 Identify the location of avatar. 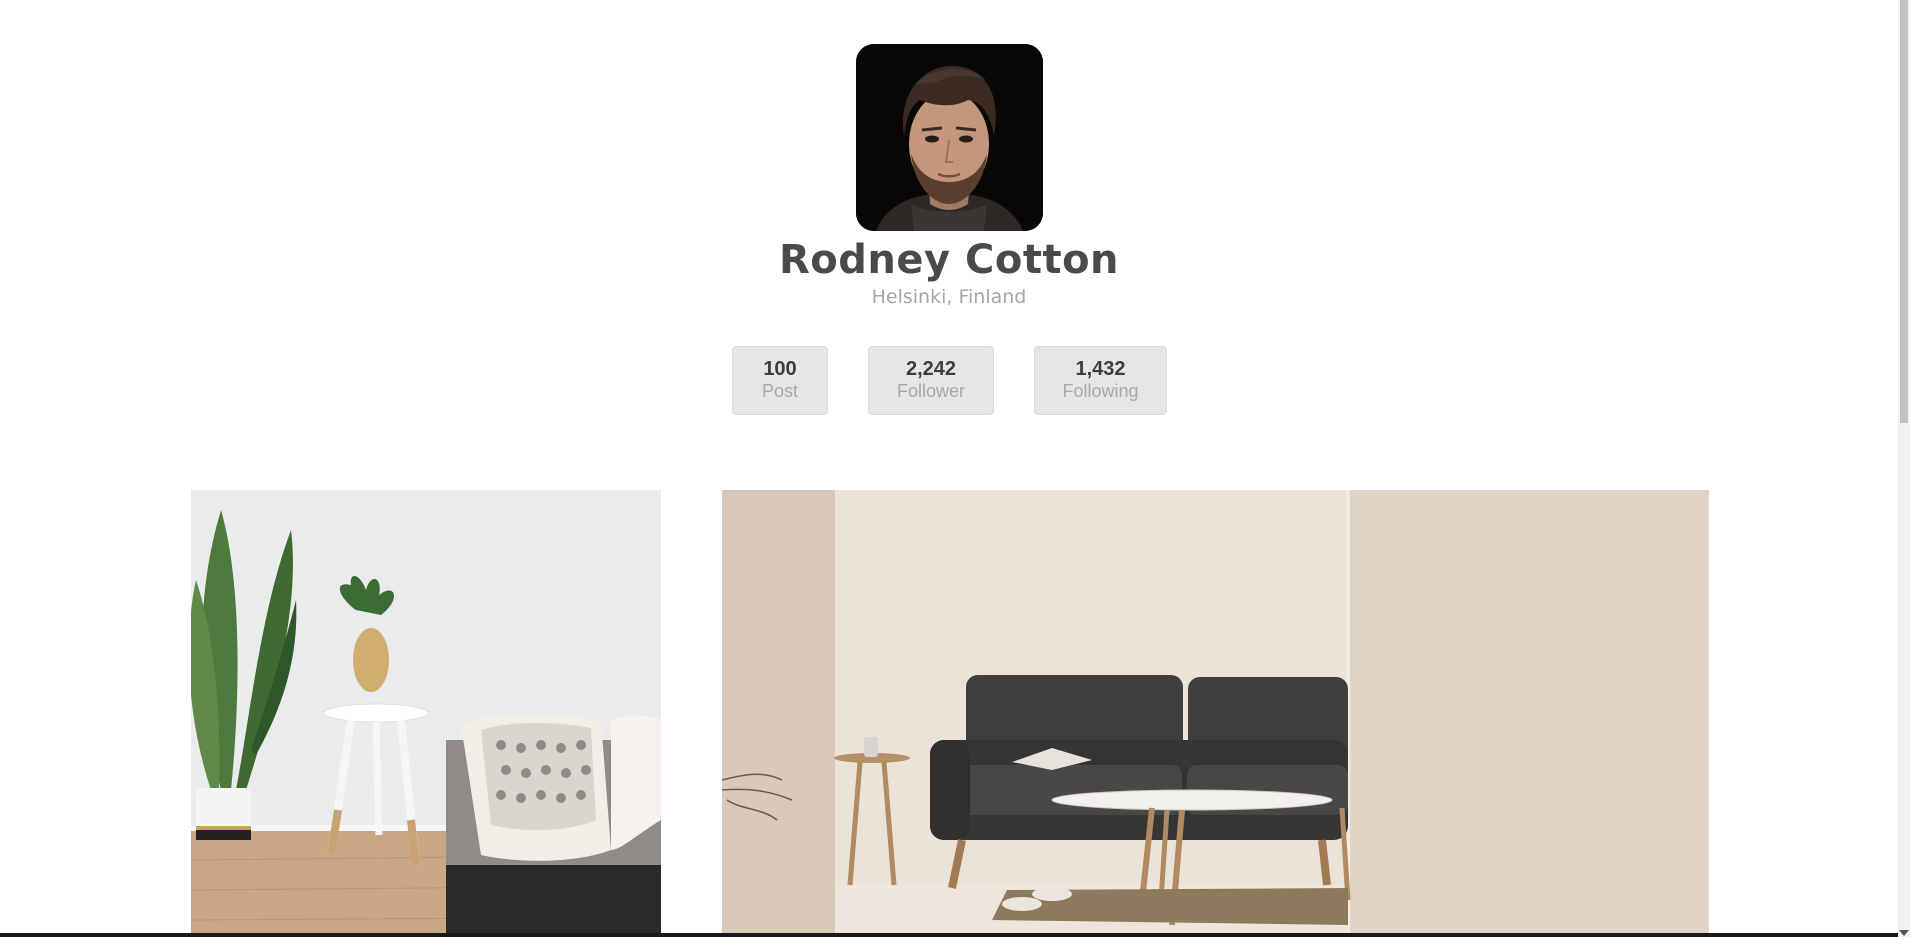
(949, 137).